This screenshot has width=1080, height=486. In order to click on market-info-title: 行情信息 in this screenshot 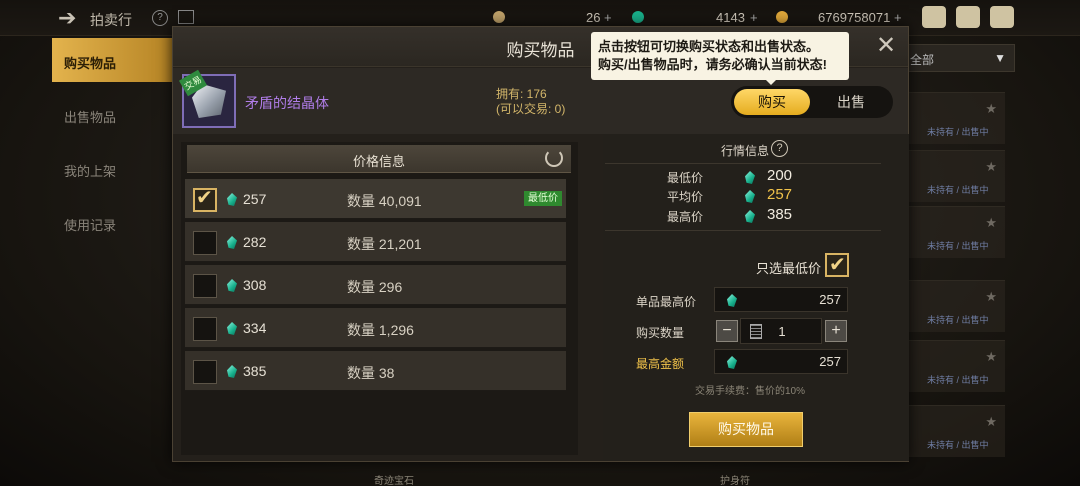, I will do `click(745, 151)`.